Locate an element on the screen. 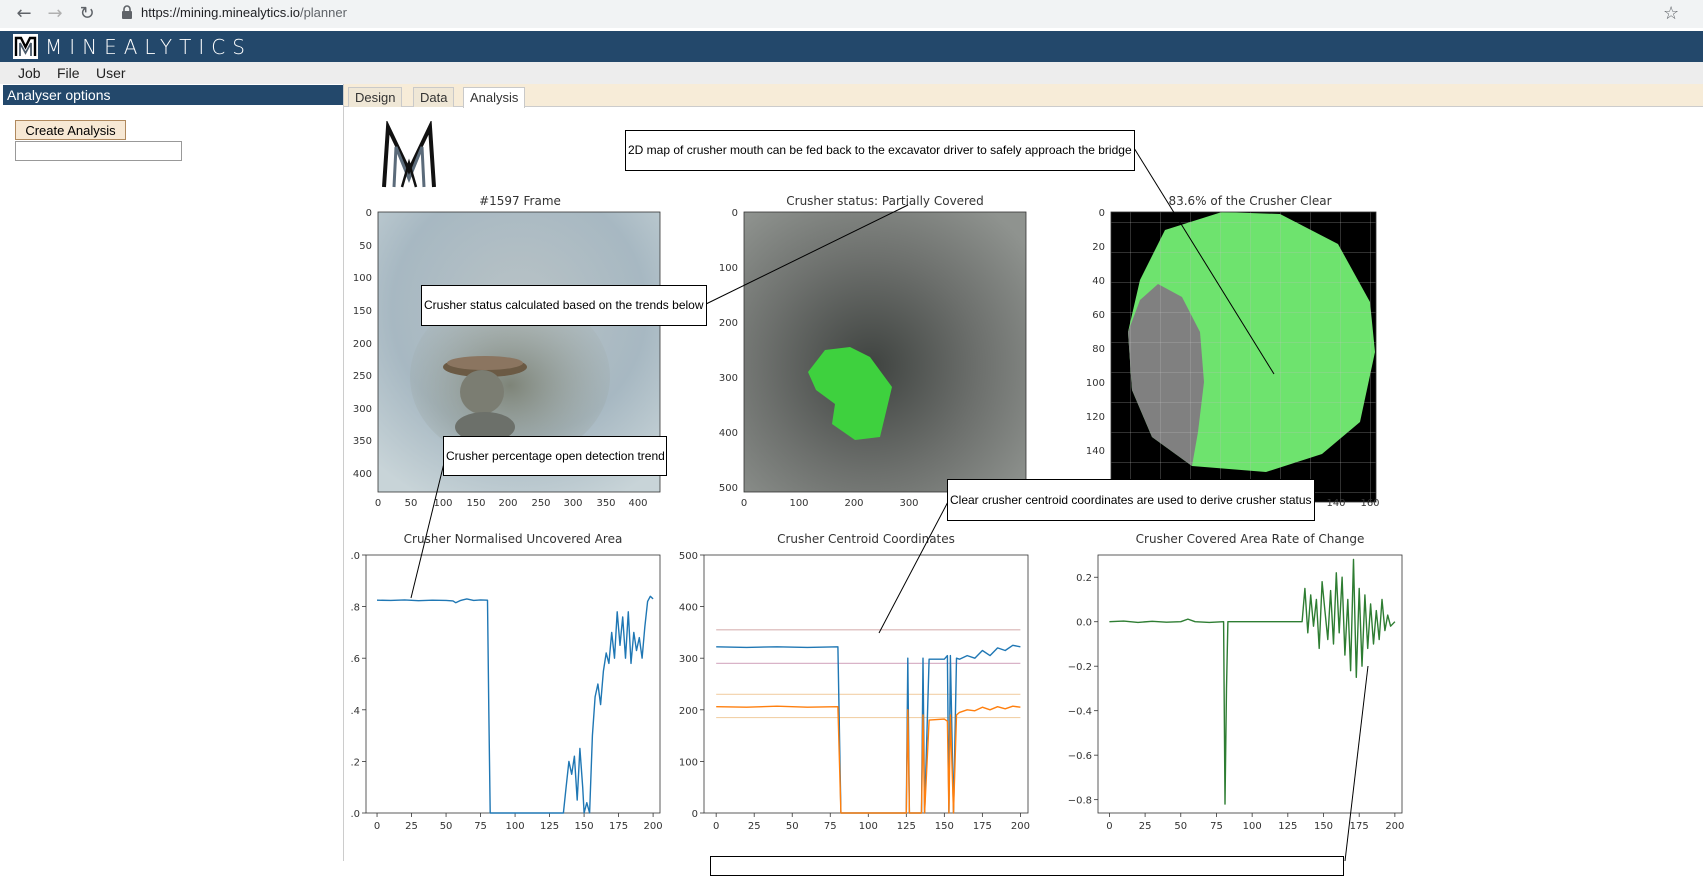  y-tick-label: .8 is located at coordinates (355, 608).